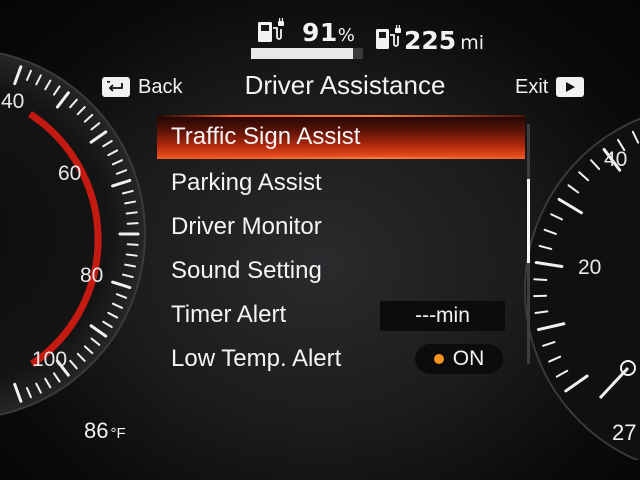 This screenshot has width=640, height=480. What do you see at coordinates (341, 315) in the screenshot?
I see `menu-item-timer-alert: Timer Alert ---min` at bounding box center [341, 315].